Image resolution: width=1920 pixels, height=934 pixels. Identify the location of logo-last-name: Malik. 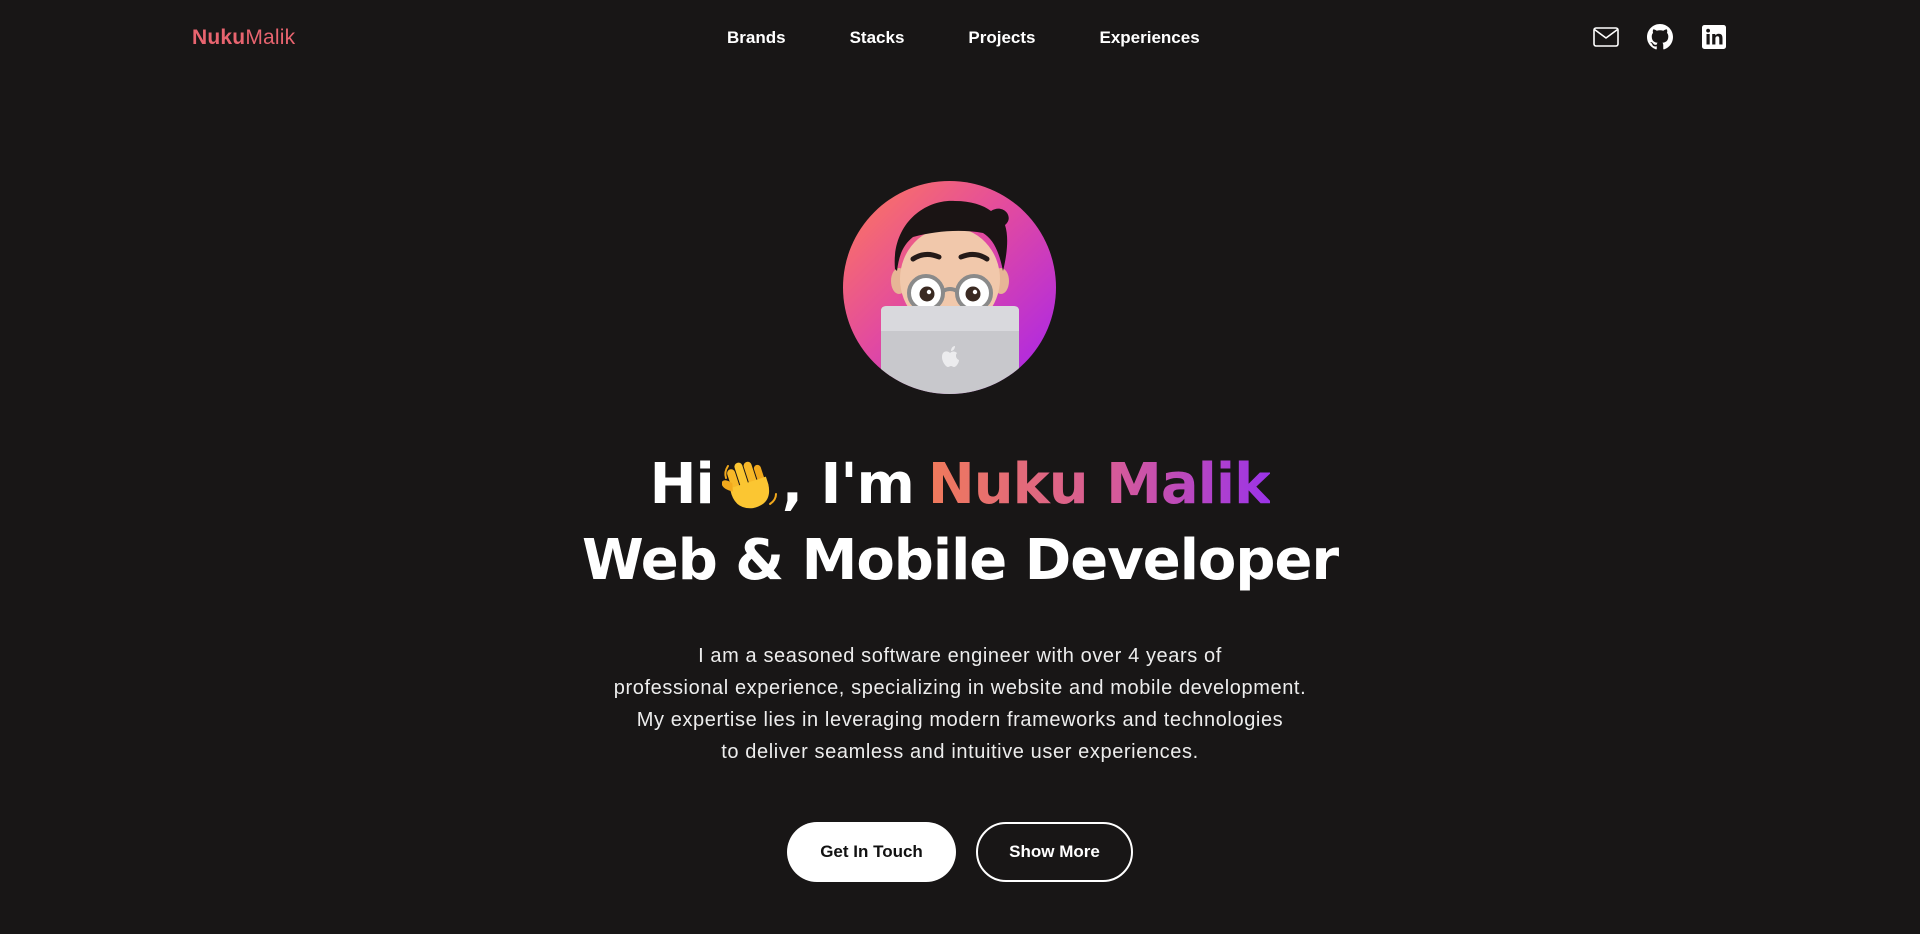
(270, 37).